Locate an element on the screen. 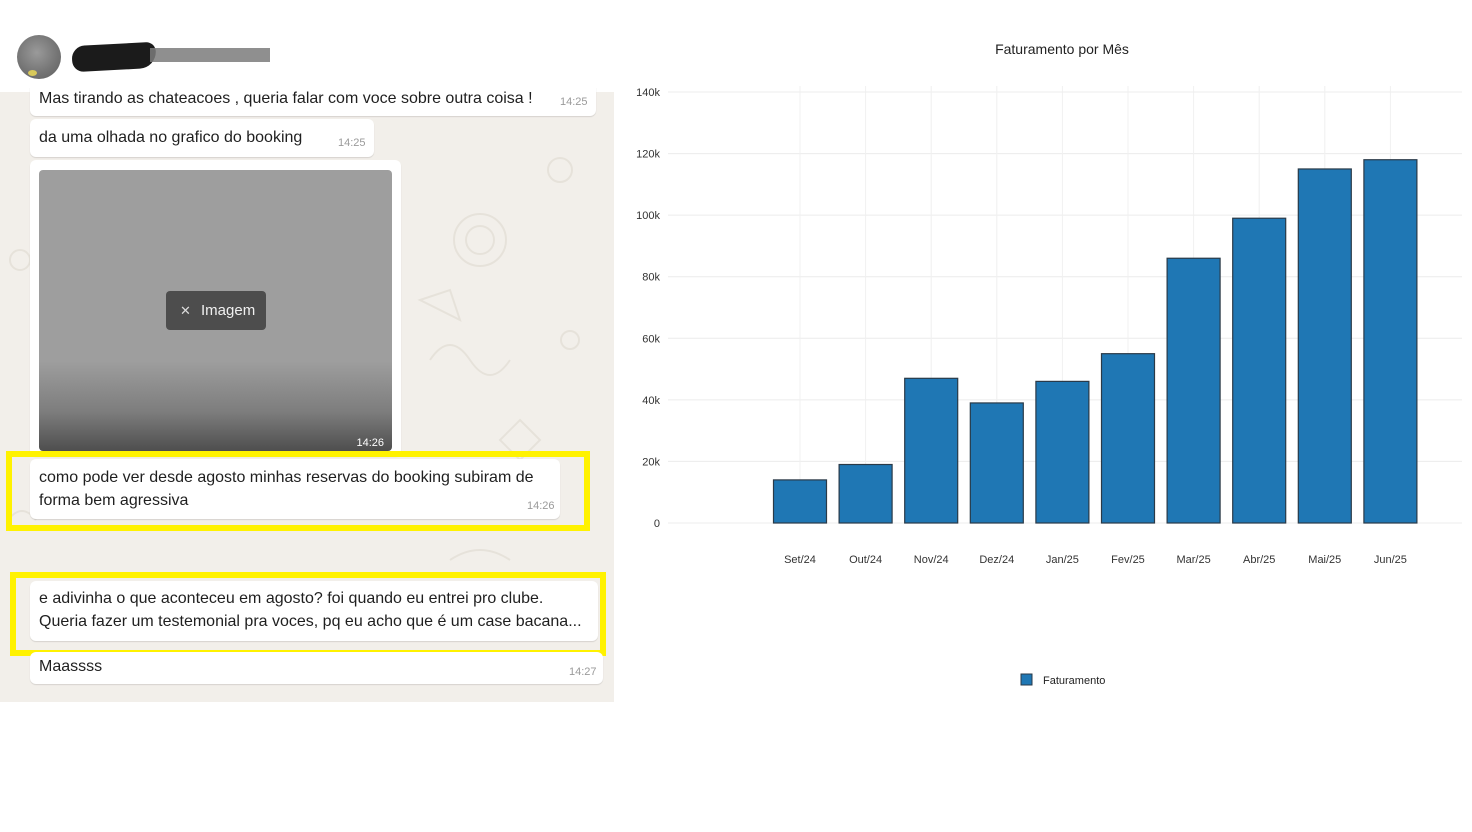 This screenshot has height=832, width=1472. x-tick-label: Set/24 is located at coordinates (800, 560).